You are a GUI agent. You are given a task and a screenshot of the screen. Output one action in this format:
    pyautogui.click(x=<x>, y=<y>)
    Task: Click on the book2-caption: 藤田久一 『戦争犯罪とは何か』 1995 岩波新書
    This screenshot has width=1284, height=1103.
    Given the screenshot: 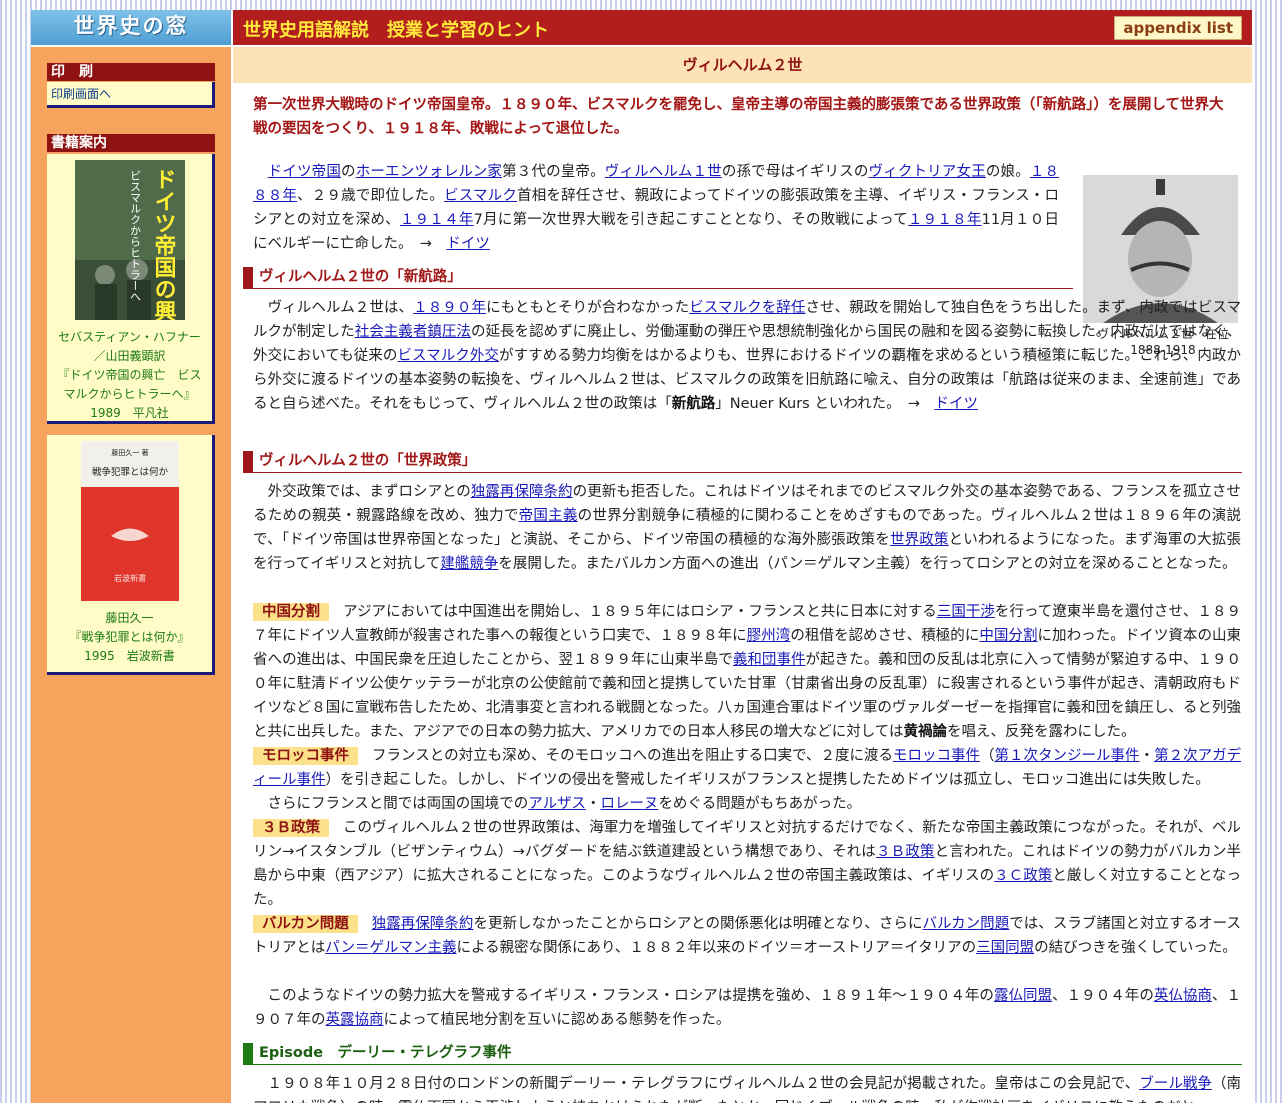 What is the action you would take?
    pyautogui.click(x=129, y=638)
    